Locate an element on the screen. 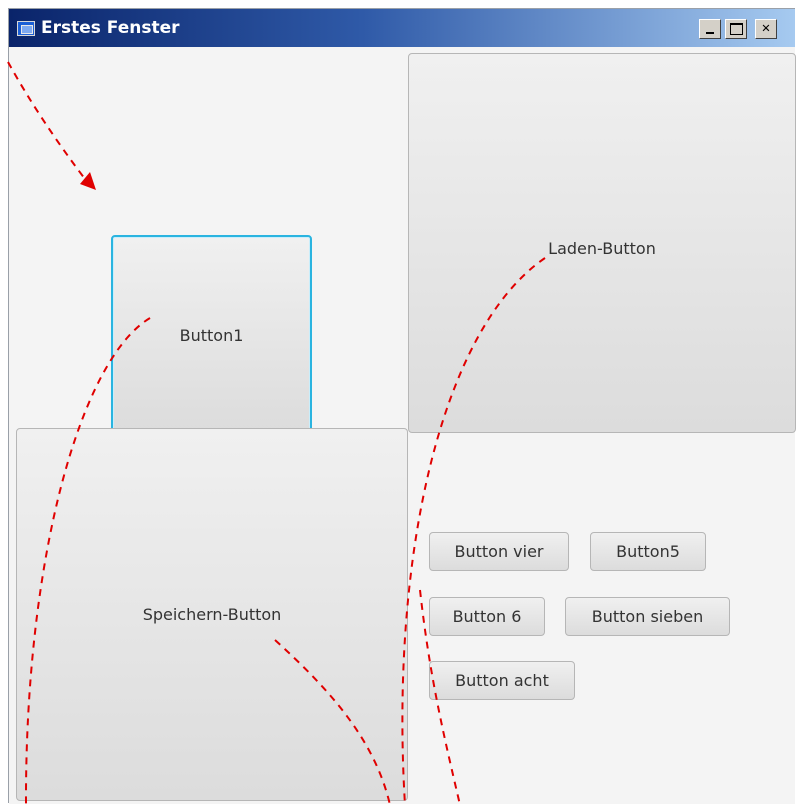 The width and height of the screenshot is (797, 805). button-vier: Button vier is located at coordinates (499, 551).